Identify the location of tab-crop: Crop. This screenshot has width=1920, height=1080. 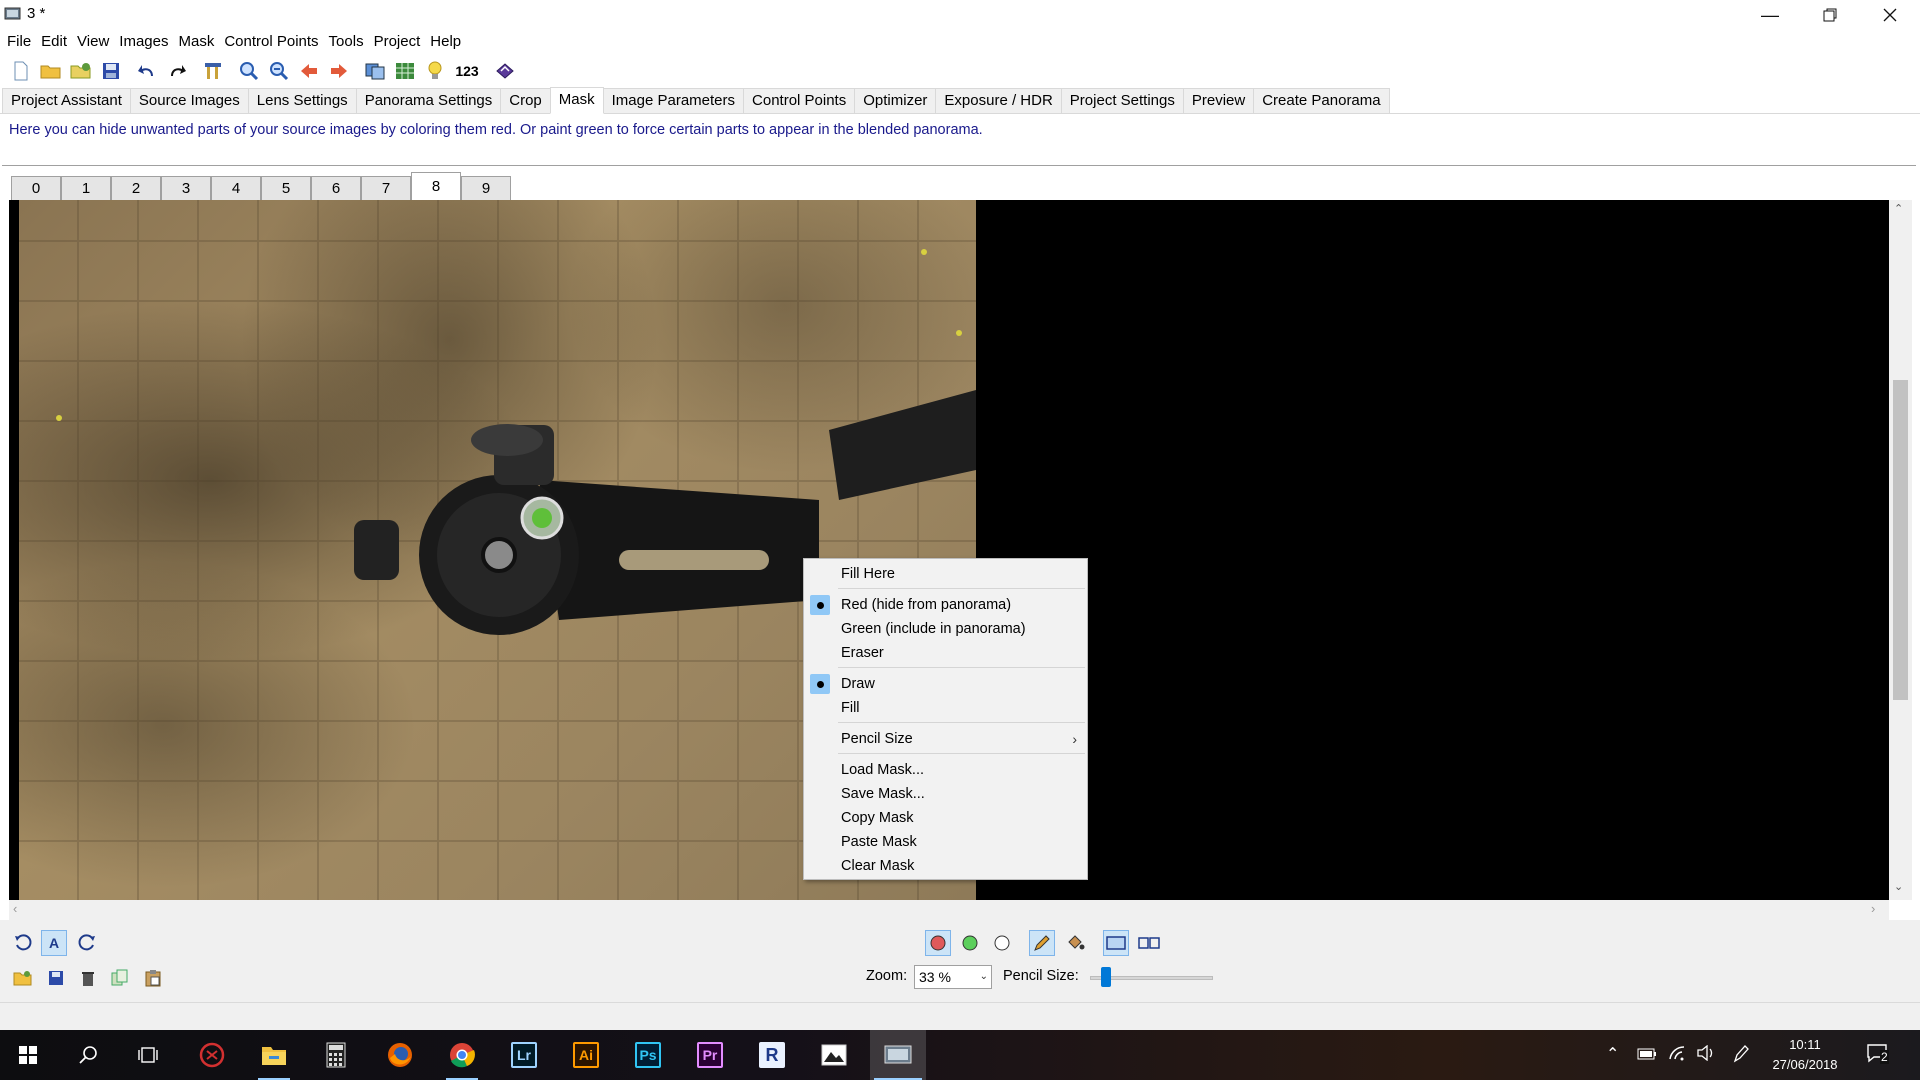
(525, 100).